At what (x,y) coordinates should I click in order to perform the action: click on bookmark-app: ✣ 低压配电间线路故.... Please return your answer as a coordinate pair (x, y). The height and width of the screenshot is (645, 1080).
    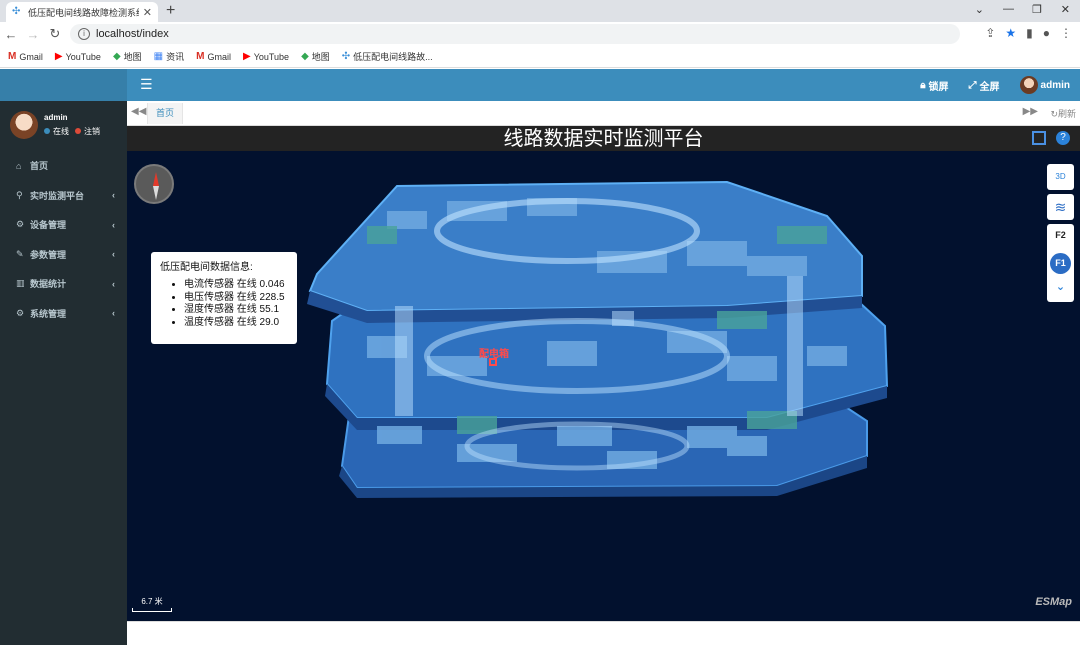
    Looking at the image, I should click on (387, 56).